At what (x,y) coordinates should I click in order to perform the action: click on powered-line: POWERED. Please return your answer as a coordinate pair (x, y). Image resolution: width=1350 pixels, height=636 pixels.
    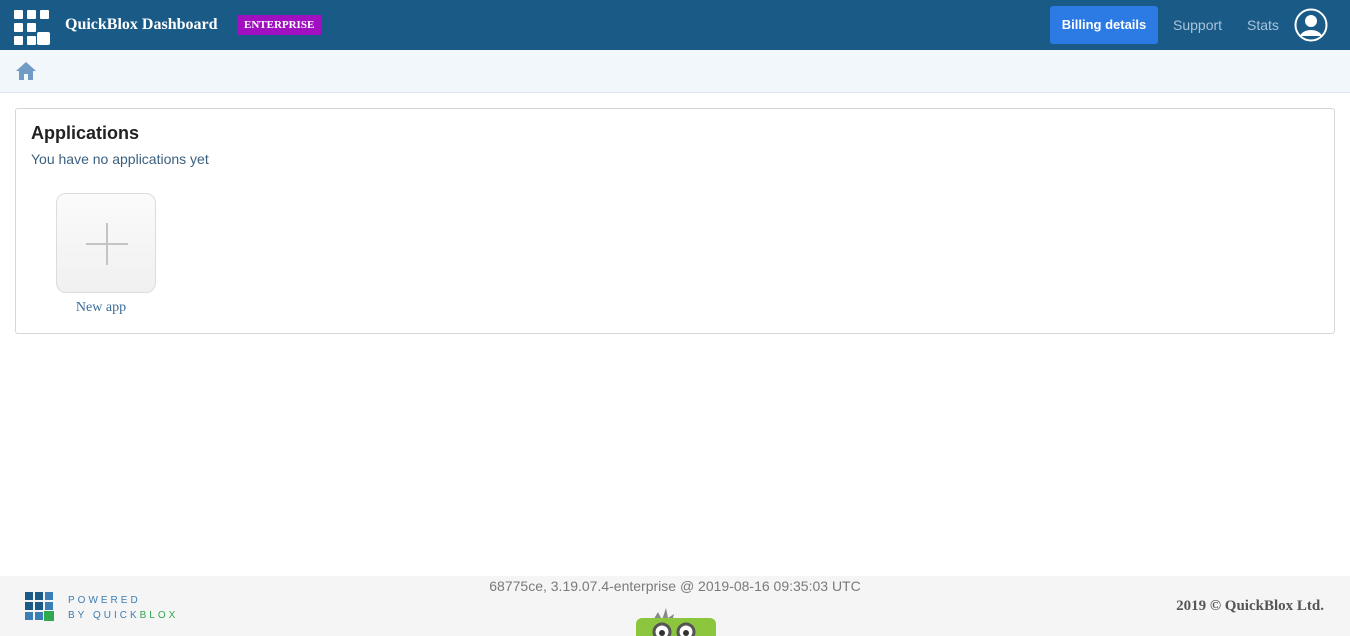
    Looking at the image, I should click on (104, 600).